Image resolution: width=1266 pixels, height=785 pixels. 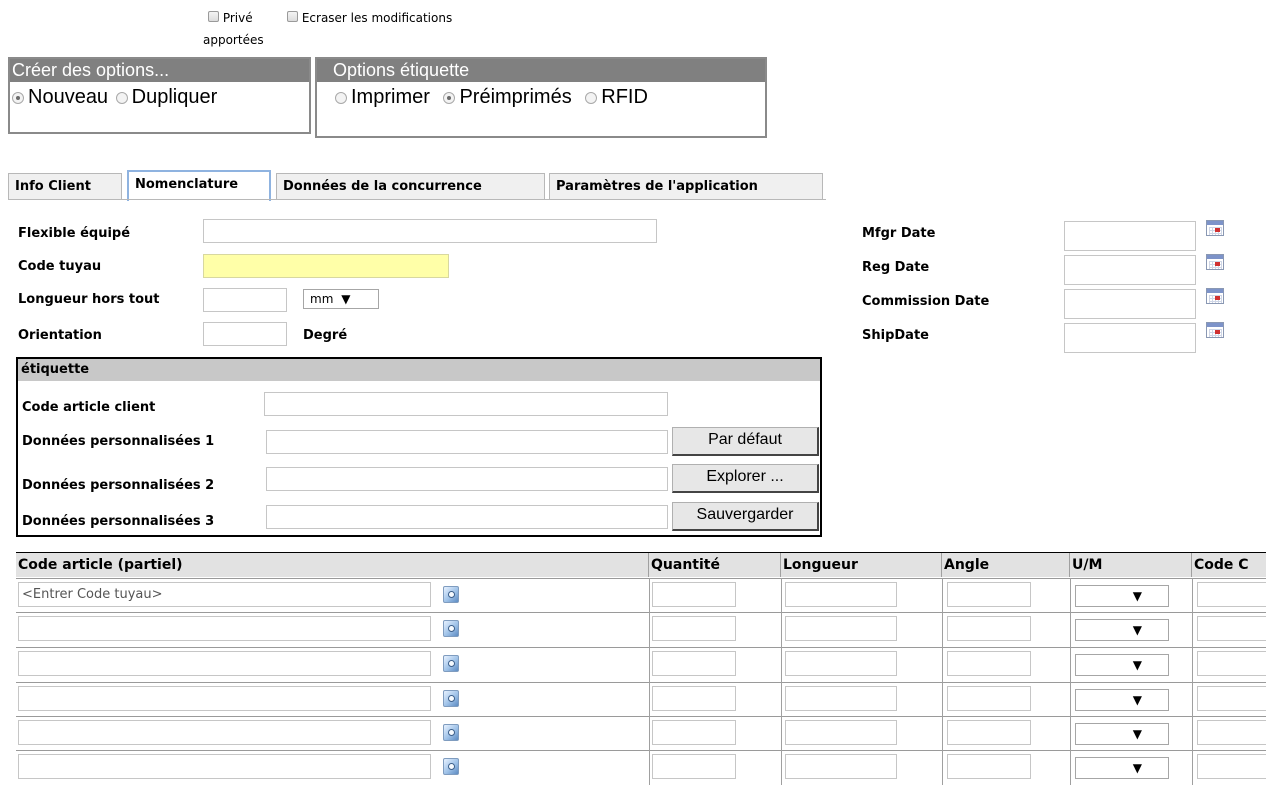 I want to click on options-etiquette-title: Options étiquette, so click(x=541, y=70).